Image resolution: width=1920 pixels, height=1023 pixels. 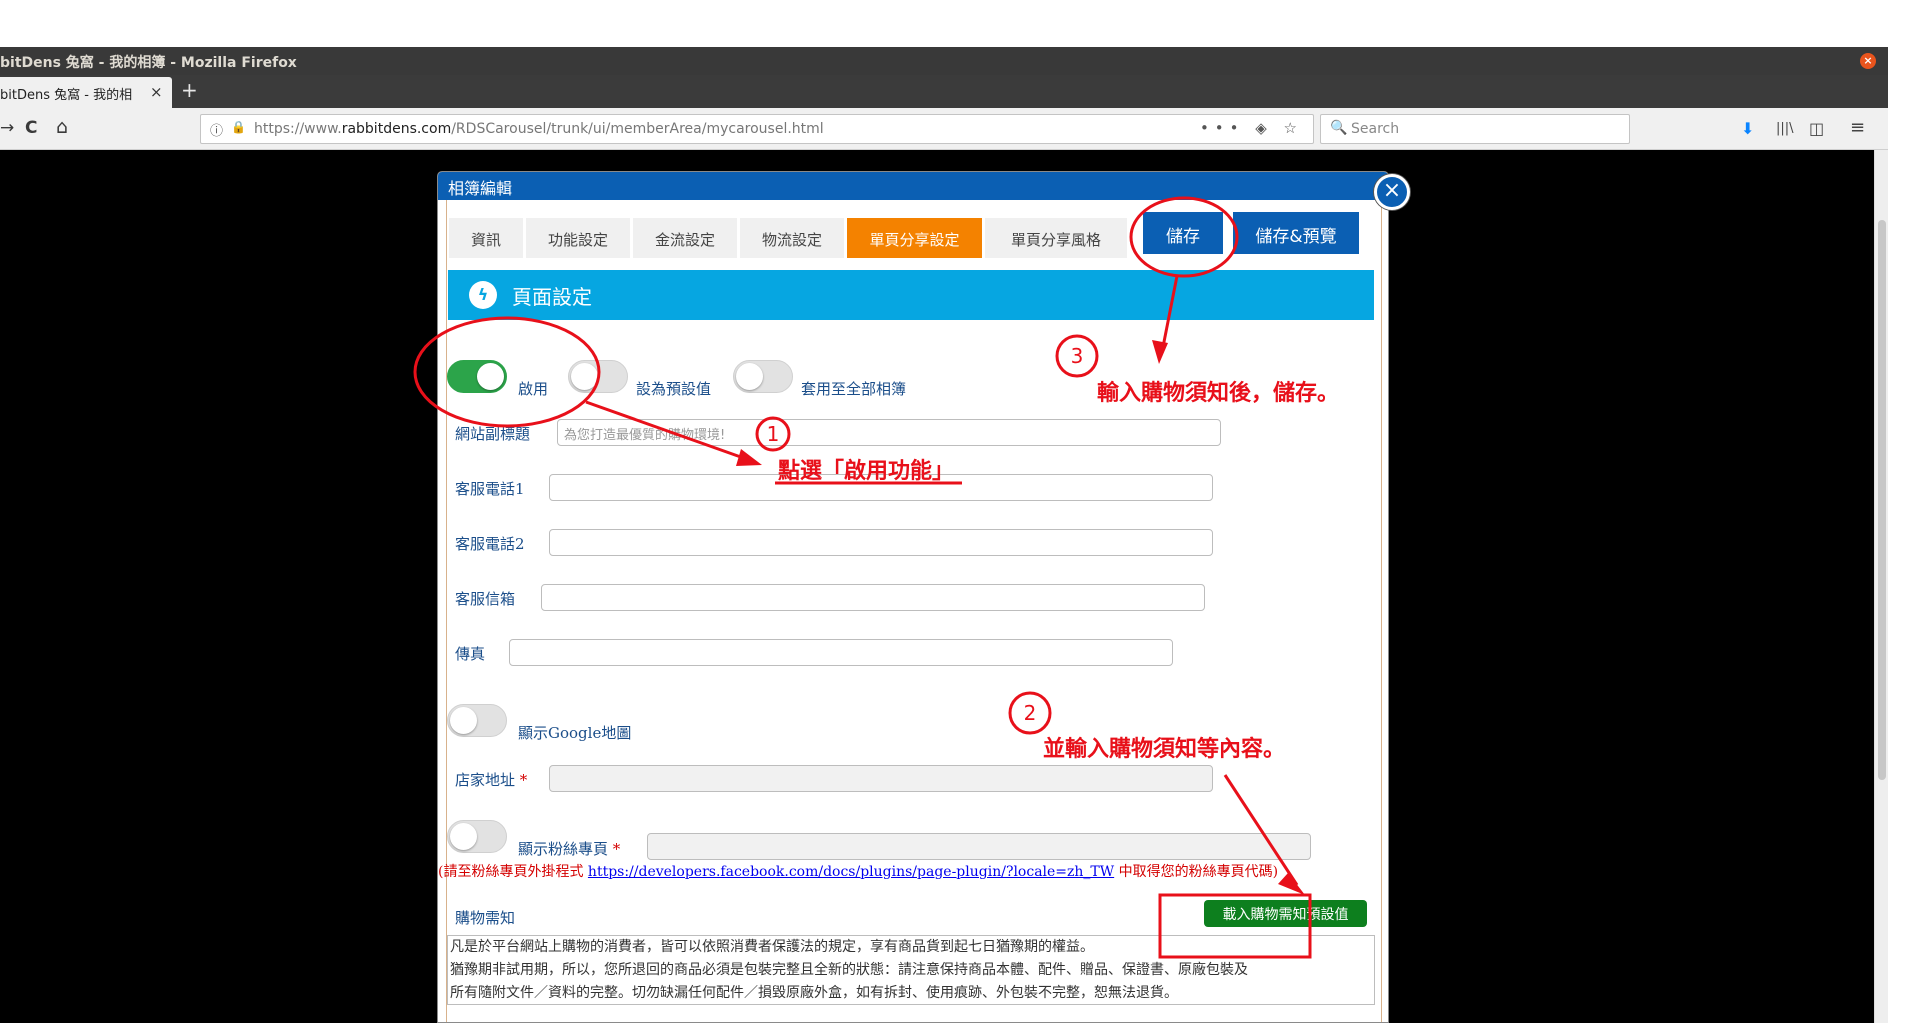 I want to click on lock-icon: 🔒, so click(x=238, y=127).